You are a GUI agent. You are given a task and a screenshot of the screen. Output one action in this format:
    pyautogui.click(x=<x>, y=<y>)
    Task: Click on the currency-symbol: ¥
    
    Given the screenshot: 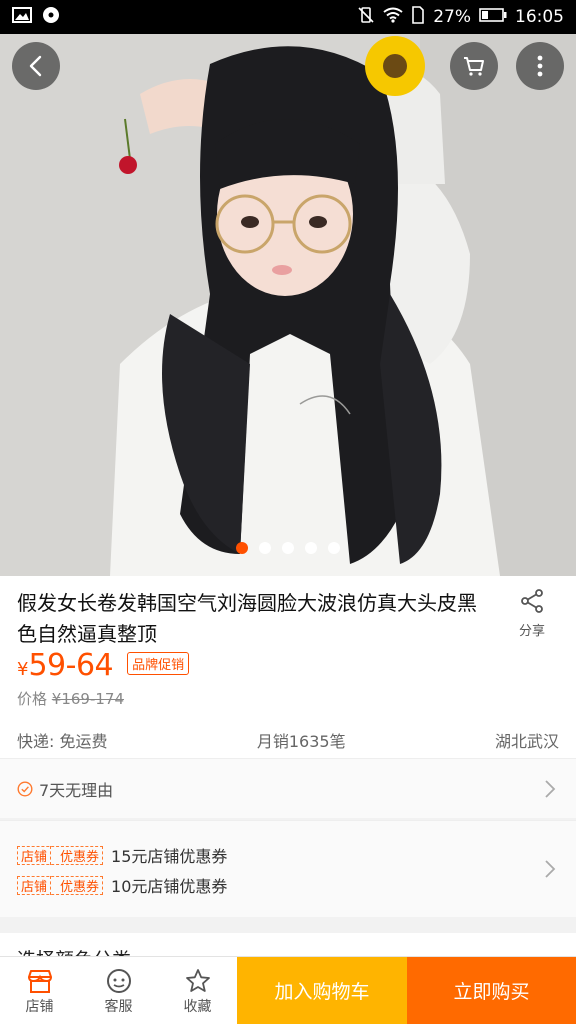 What is the action you would take?
    pyautogui.click(x=23, y=669)
    